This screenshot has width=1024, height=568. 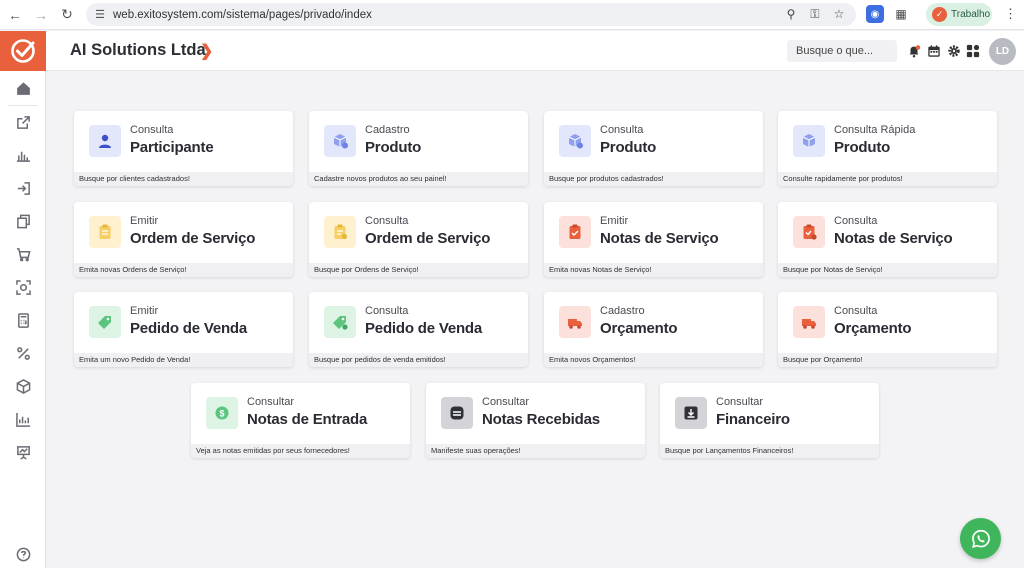 I want to click on key-icon: ⚿, so click(x=815, y=14).